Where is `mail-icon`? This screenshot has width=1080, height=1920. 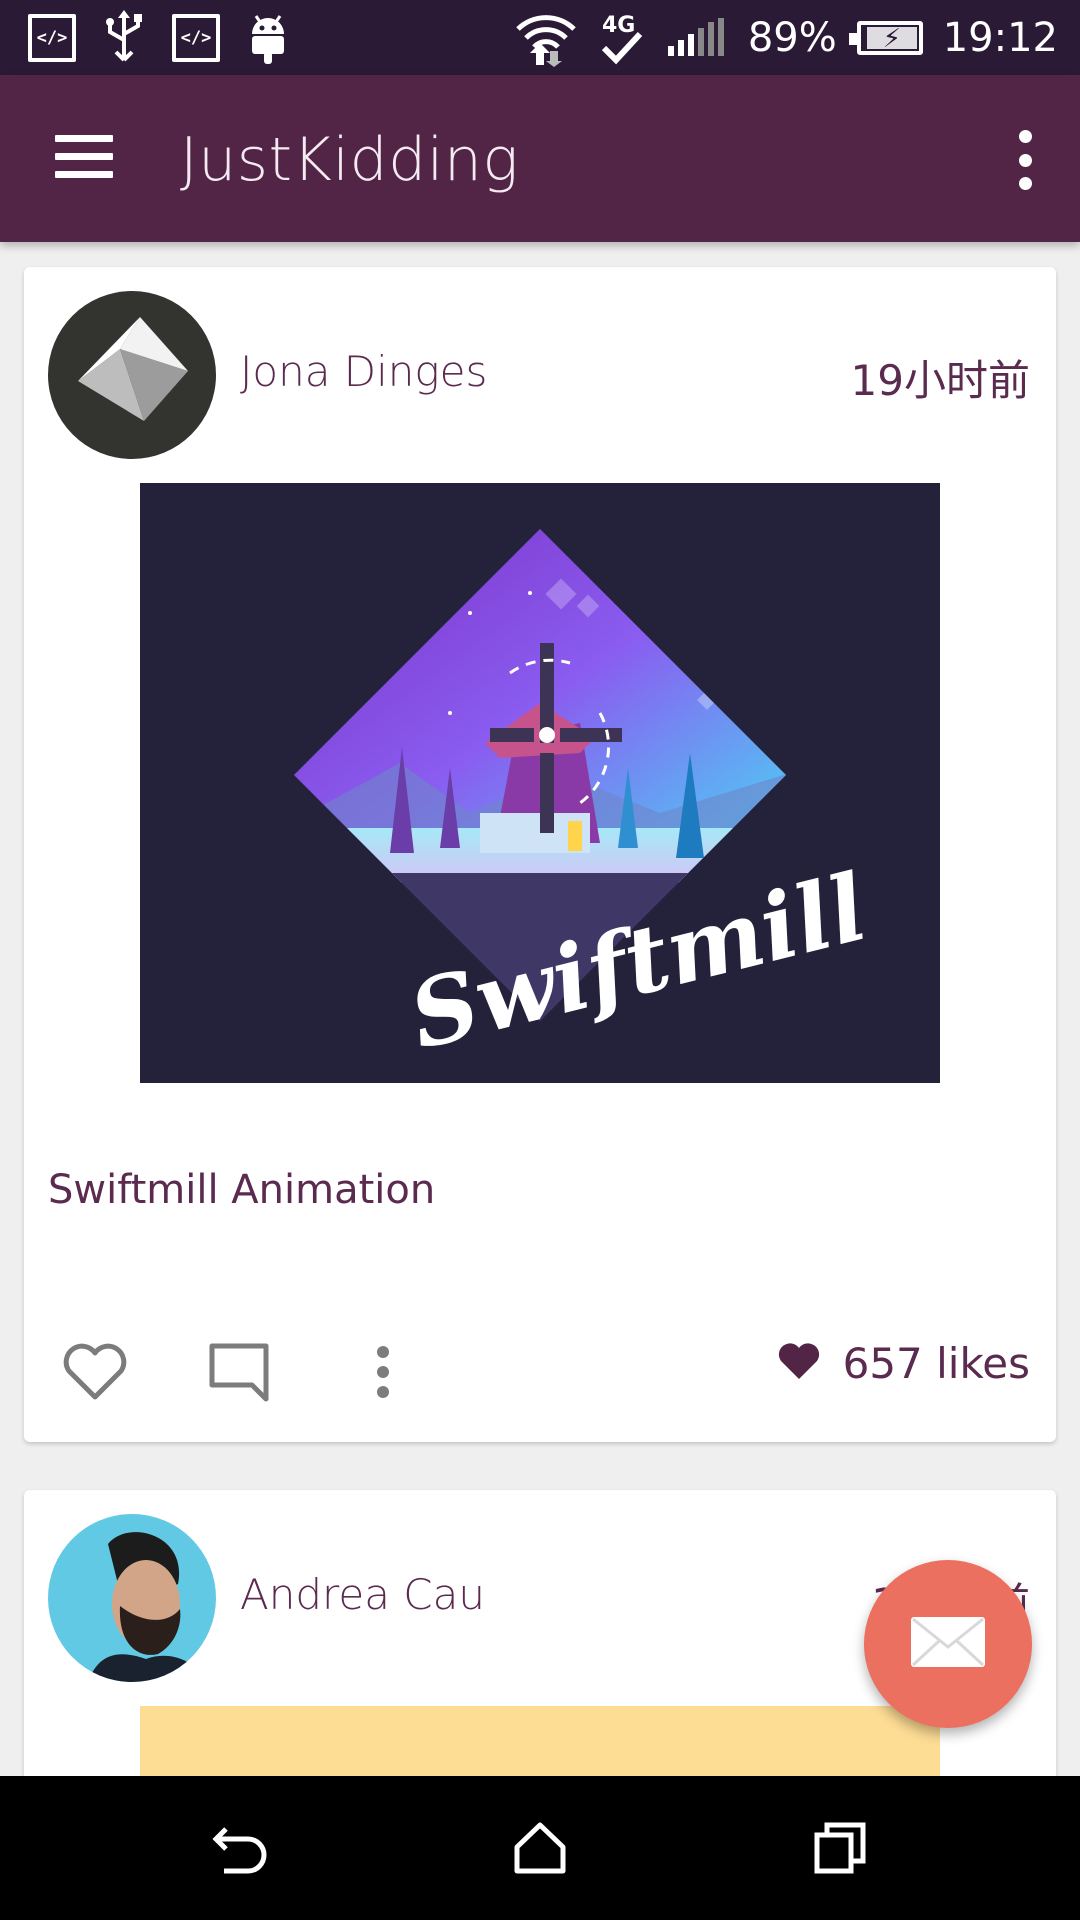 mail-icon is located at coordinates (948, 1644).